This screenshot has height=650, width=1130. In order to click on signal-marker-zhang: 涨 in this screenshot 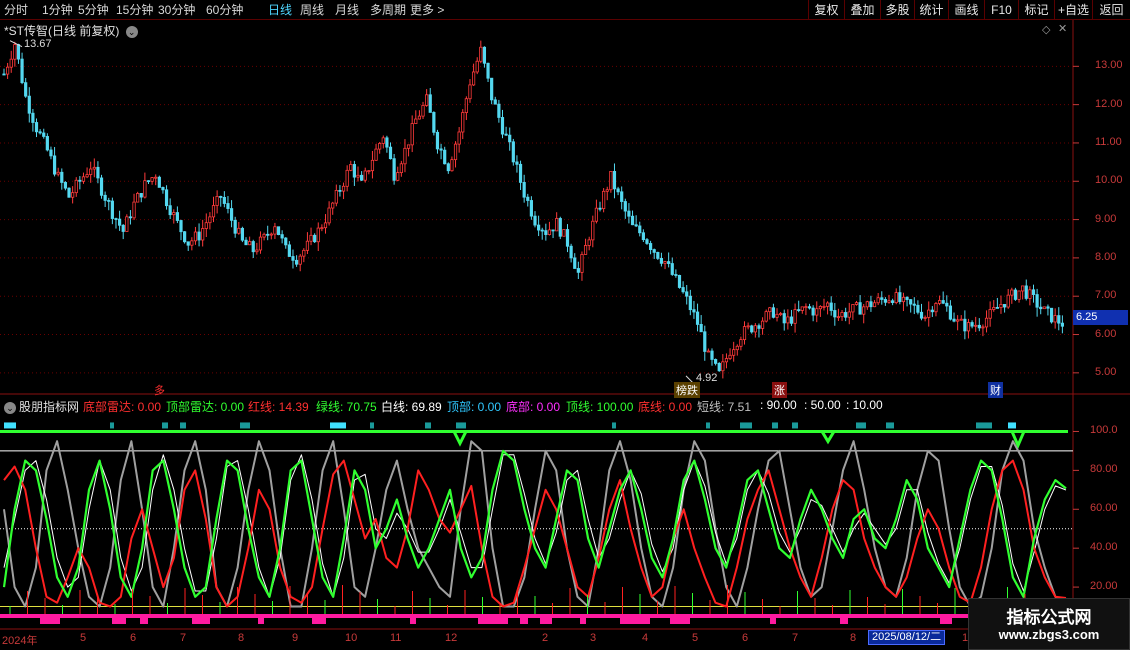, I will do `click(779, 390)`.